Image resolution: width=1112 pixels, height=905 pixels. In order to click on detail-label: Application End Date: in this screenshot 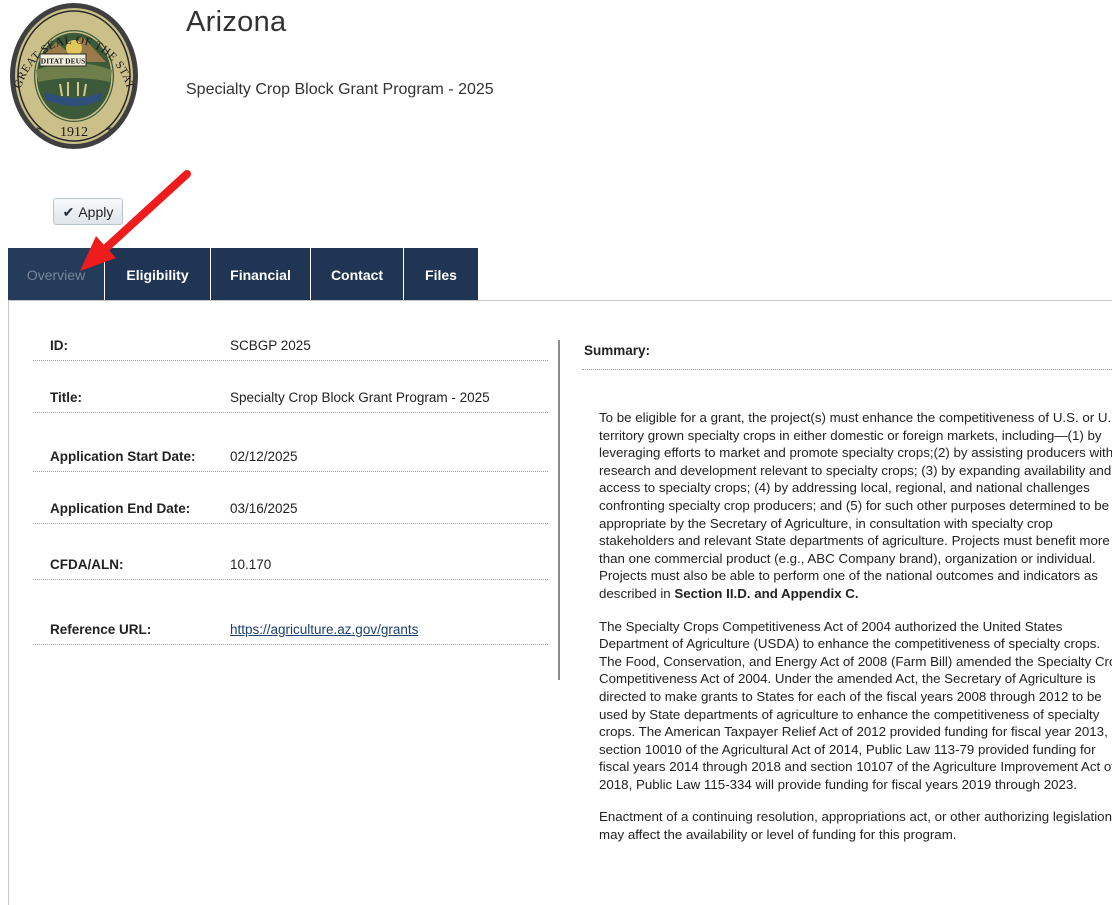, I will do `click(120, 508)`.